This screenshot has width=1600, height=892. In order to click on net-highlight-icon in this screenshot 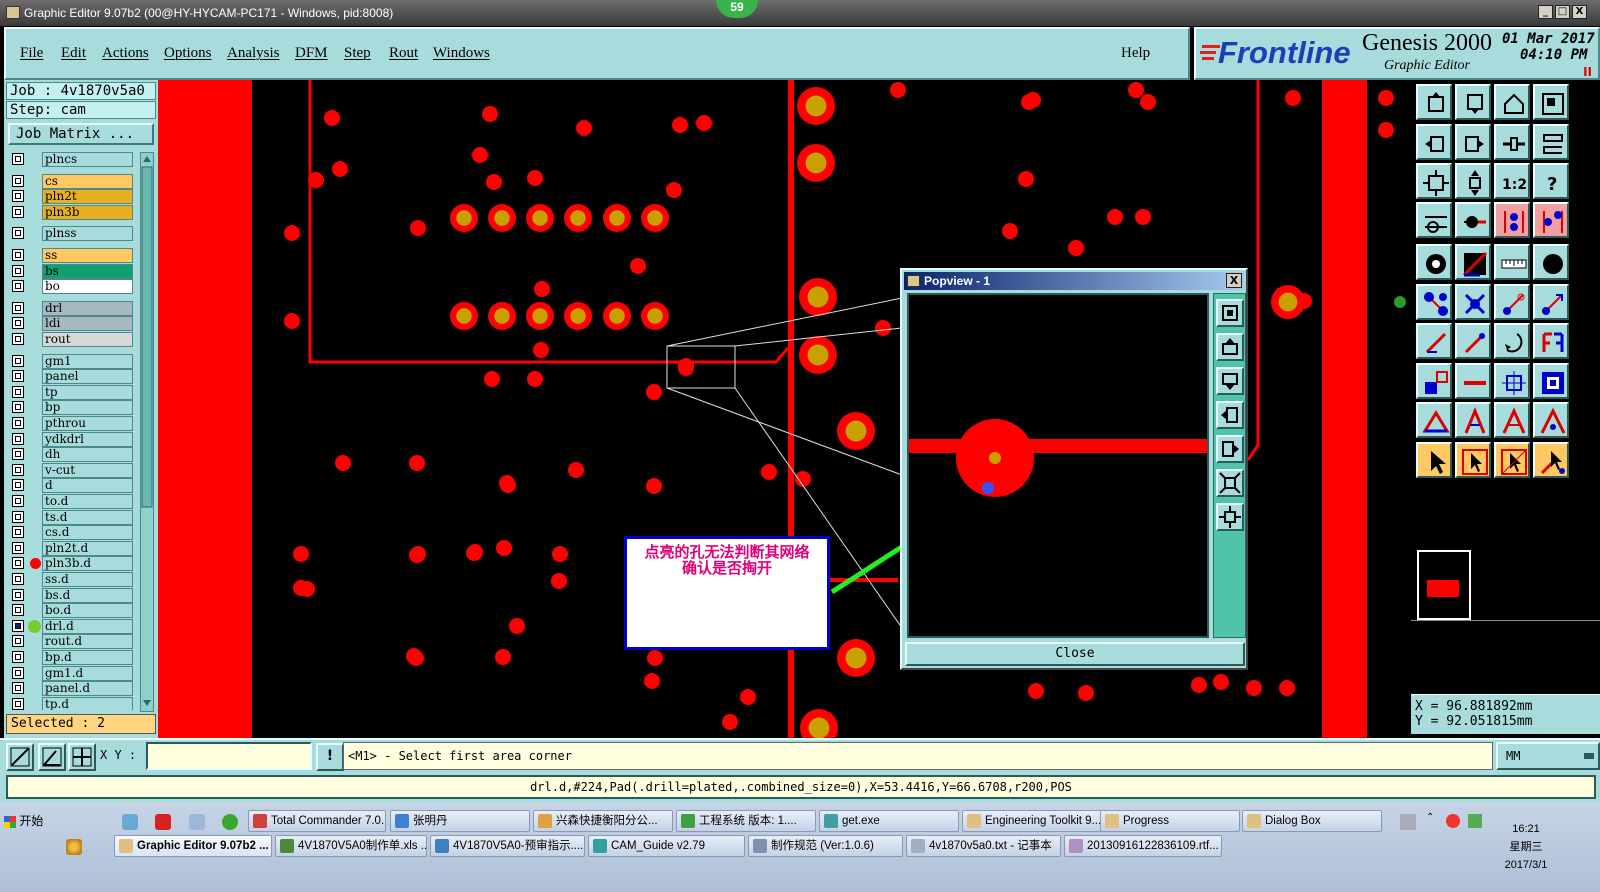, I will do `click(1551, 220)`.